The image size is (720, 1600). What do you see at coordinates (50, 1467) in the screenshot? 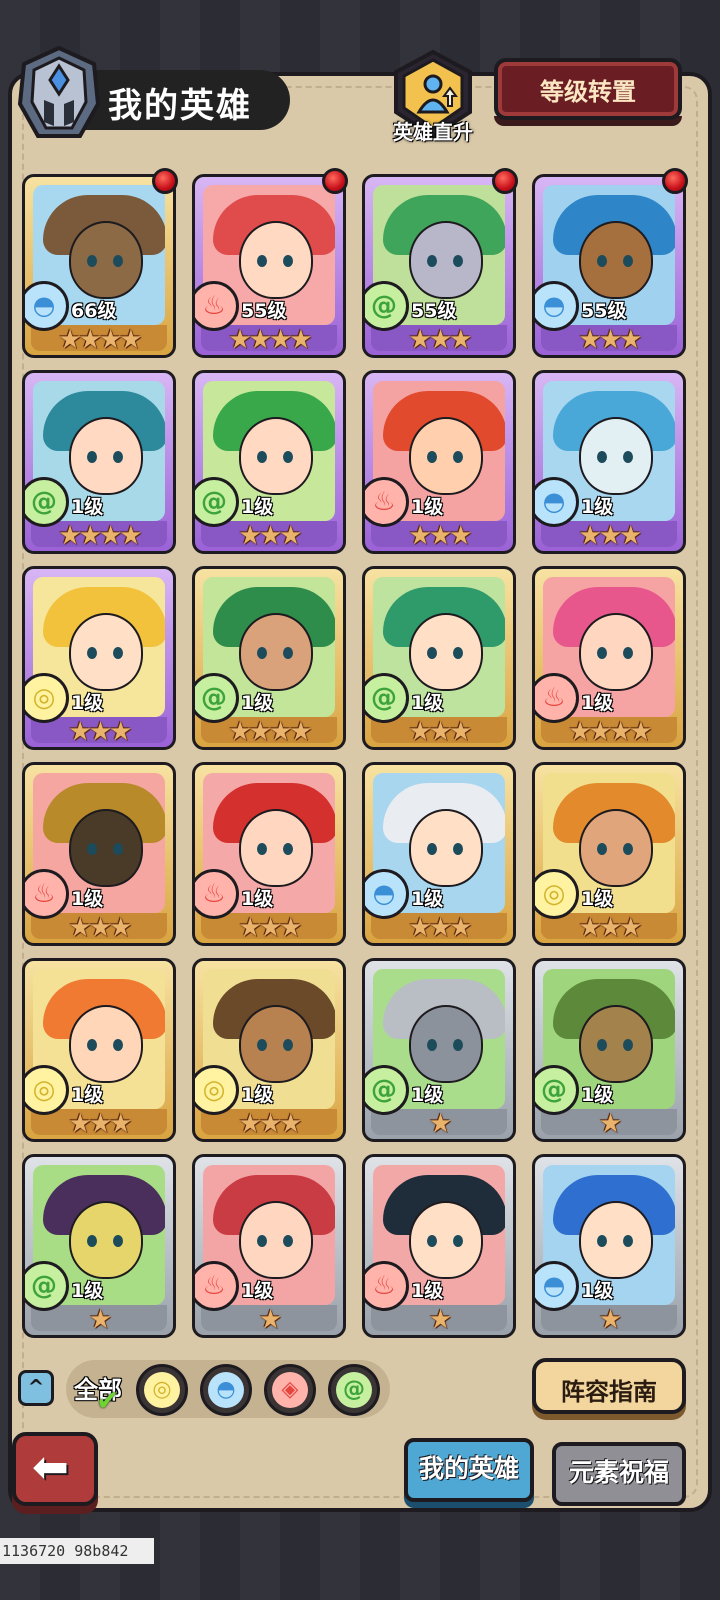
I see `back-arrow-icon: ⬅` at bounding box center [50, 1467].